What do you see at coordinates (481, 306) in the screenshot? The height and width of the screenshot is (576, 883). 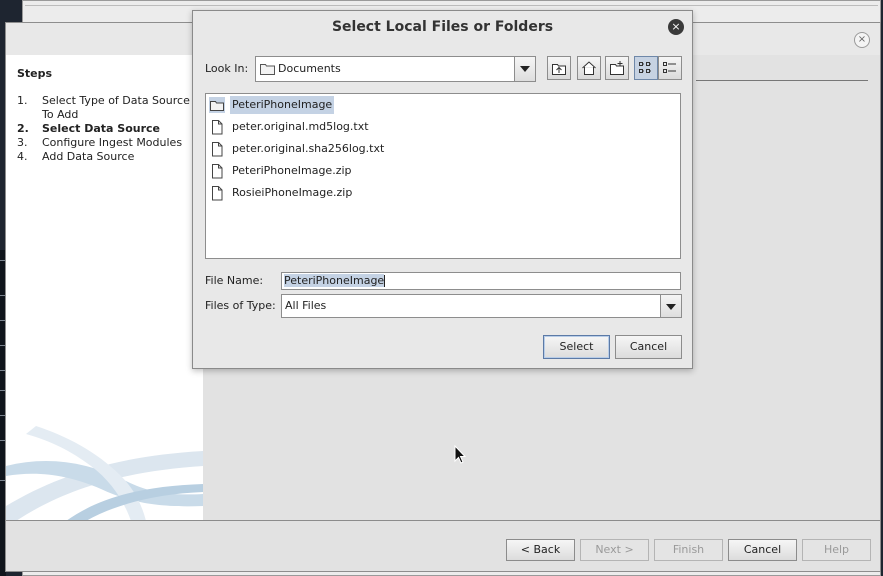 I see `files-of-type-combobox: All Files` at bounding box center [481, 306].